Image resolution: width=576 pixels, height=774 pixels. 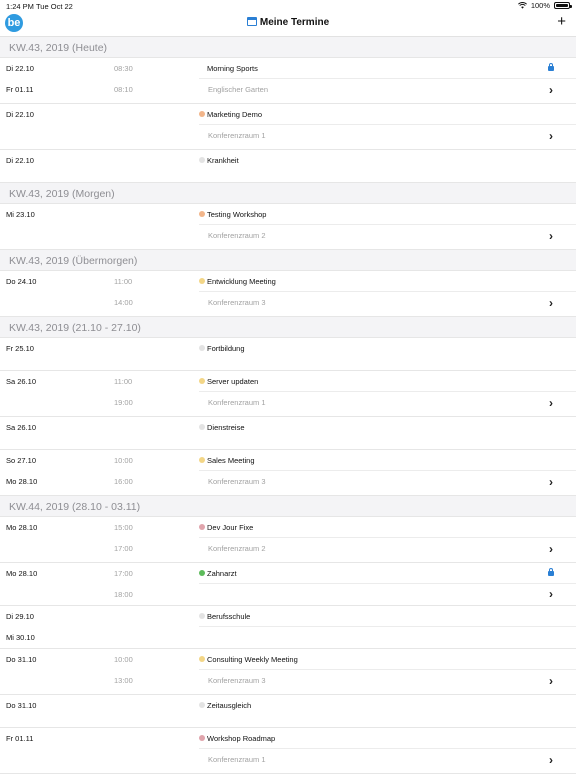 I want to click on start-date: Do 31.10, so click(x=21, y=705).